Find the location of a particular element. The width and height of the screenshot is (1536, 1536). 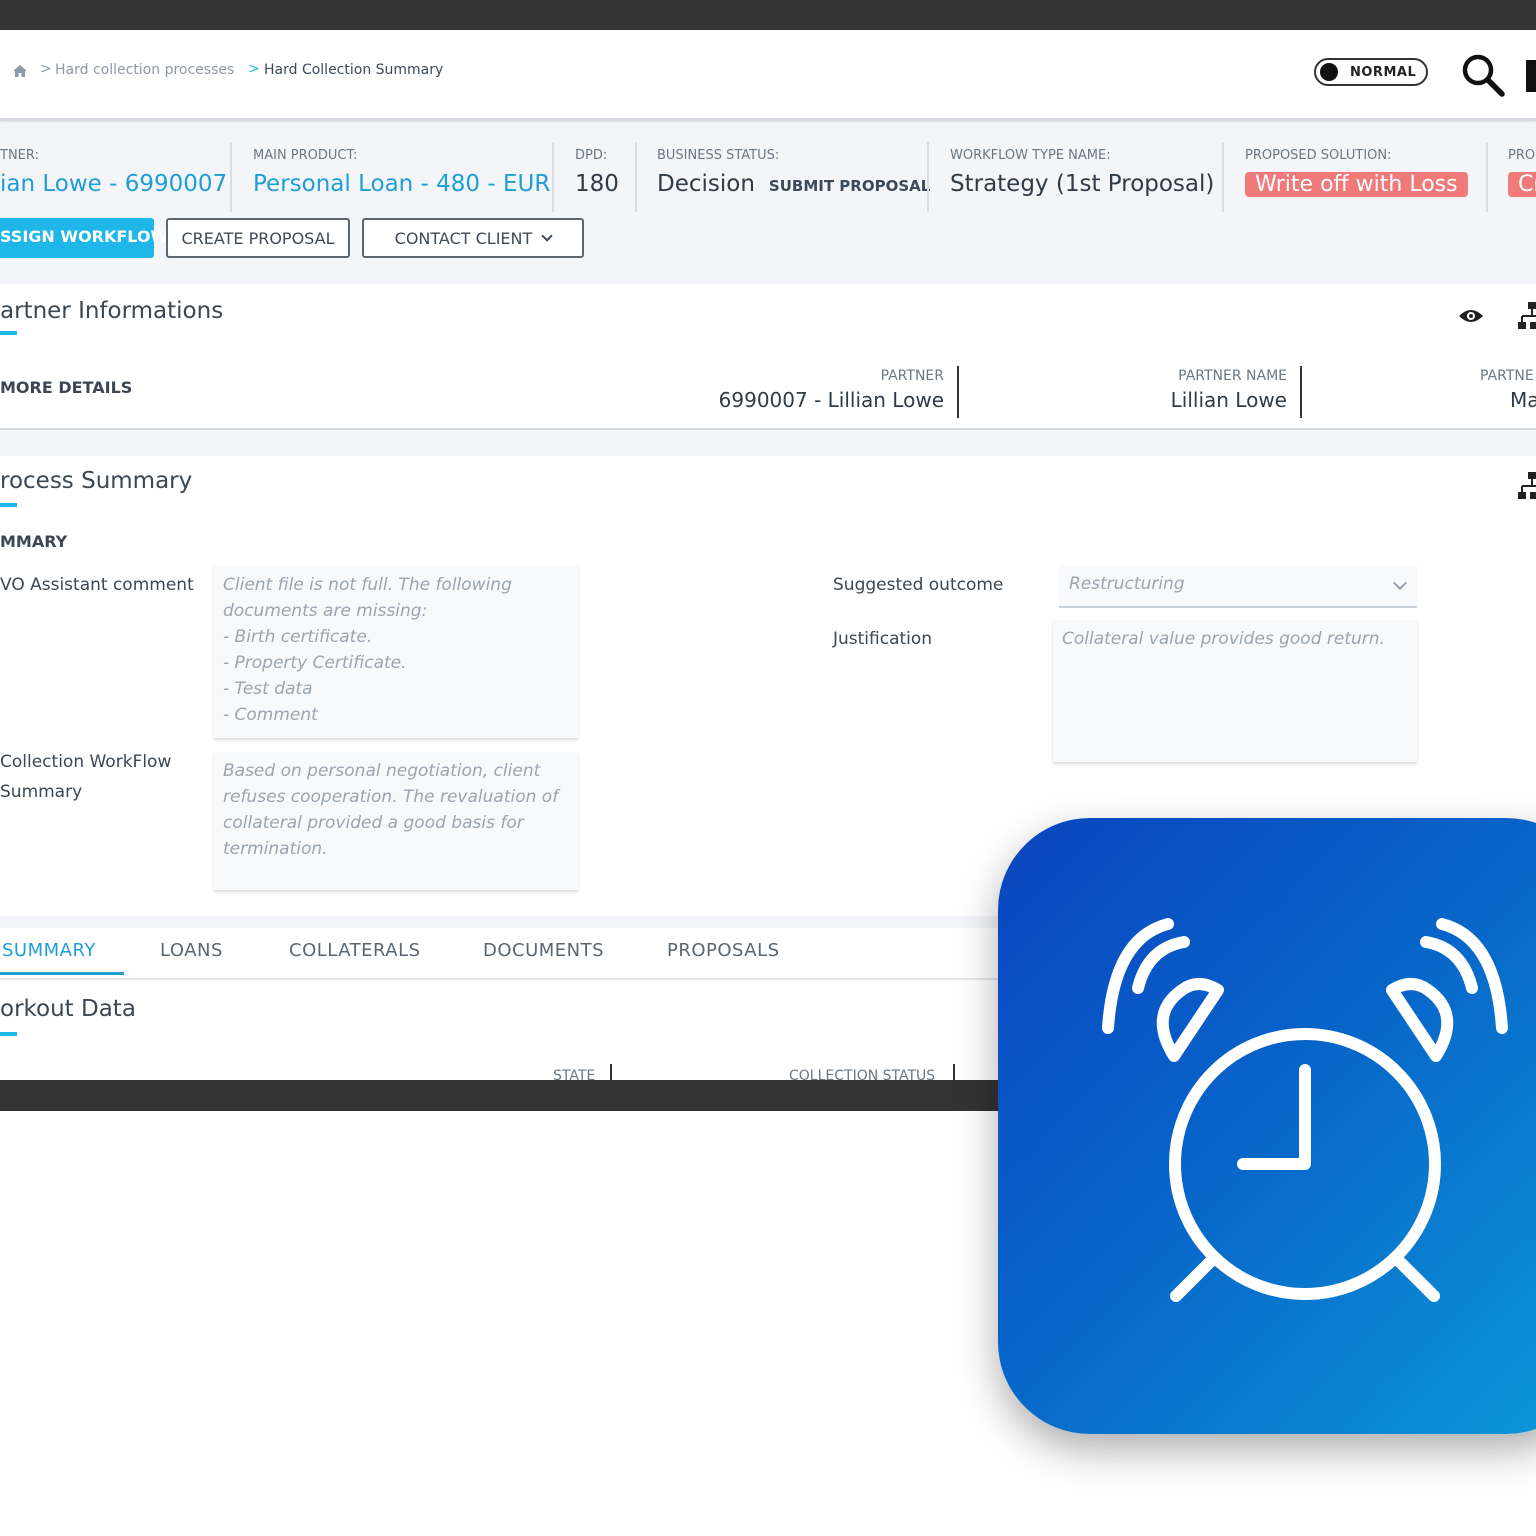

summary-section-heading: MMARY is located at coordinates (34, 541).